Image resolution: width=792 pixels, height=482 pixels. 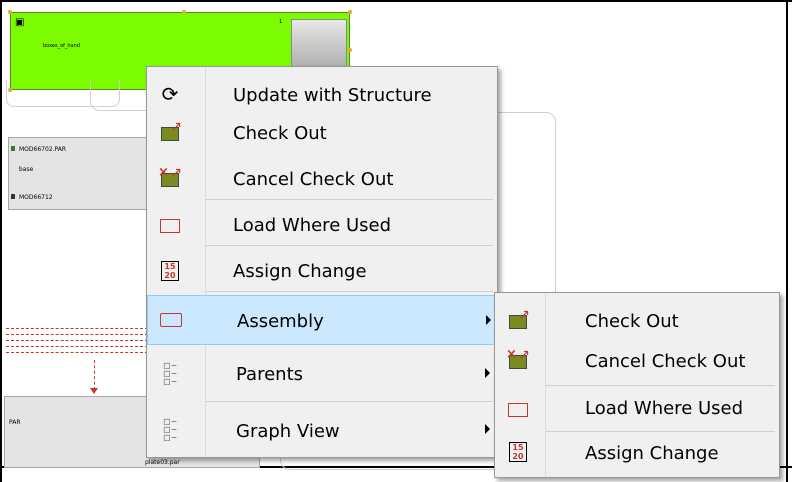 What do you see at coordinates (787, 241) in the screenshot?
I see `window-border-right` at bounding box center [787, 241].